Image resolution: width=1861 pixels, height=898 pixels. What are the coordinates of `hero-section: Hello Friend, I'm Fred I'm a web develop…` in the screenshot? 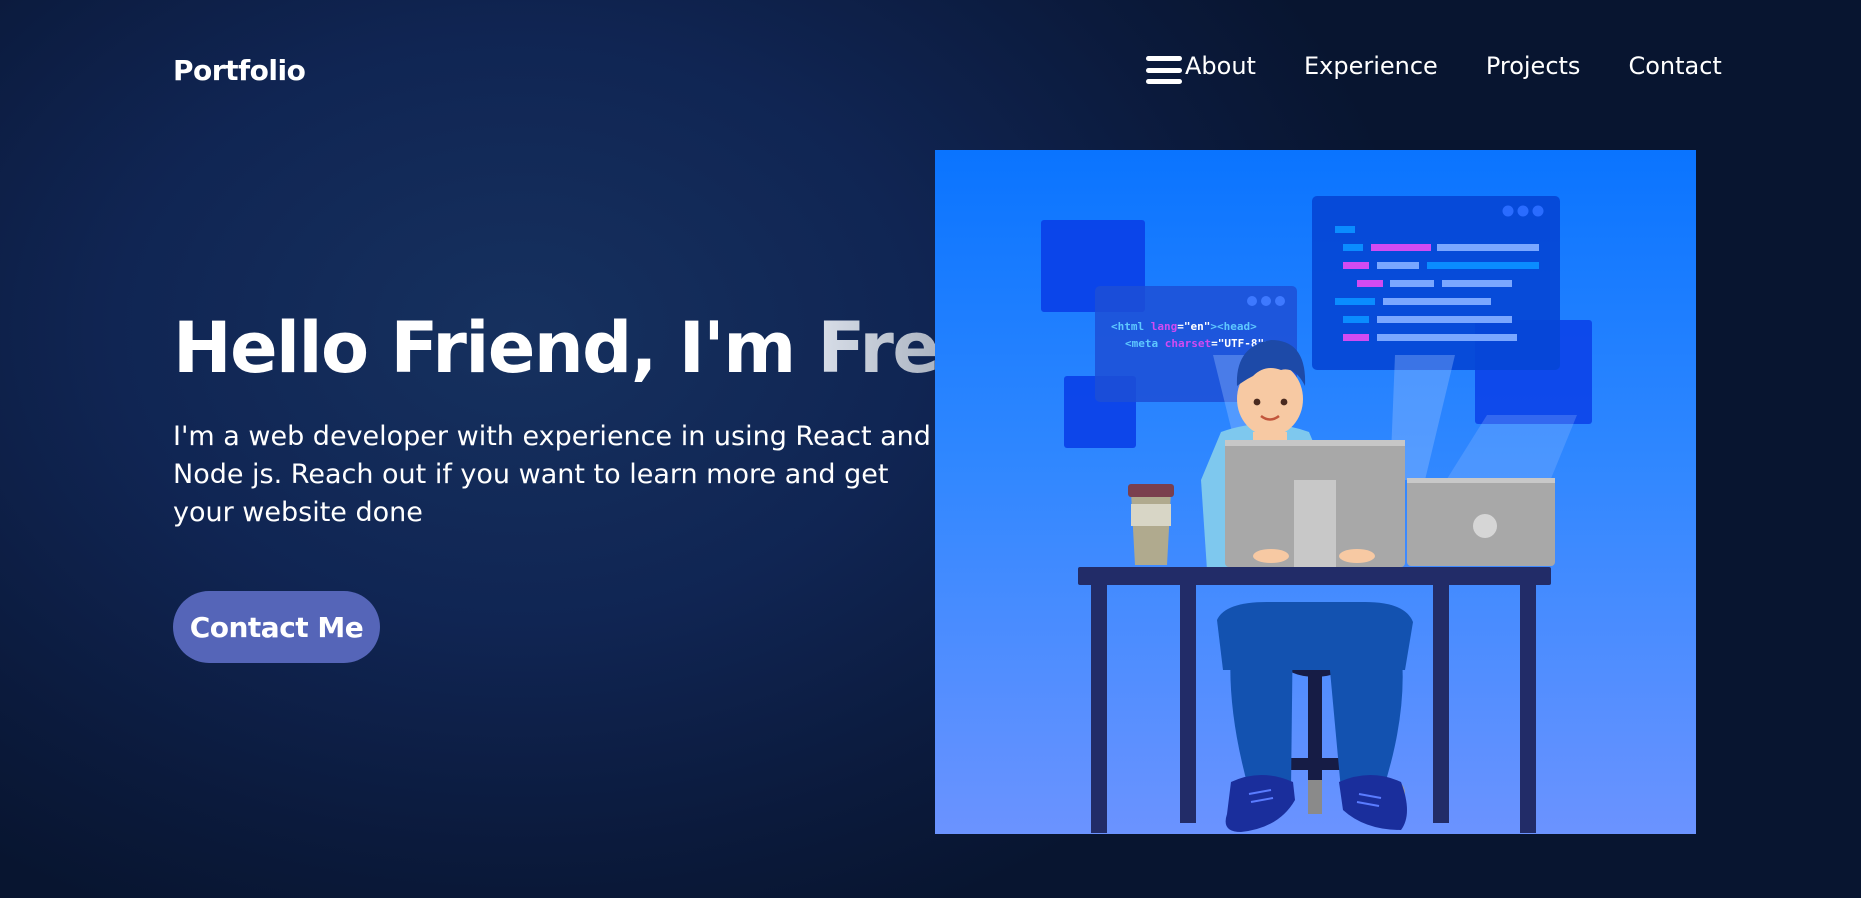 It's located at (581, 419).